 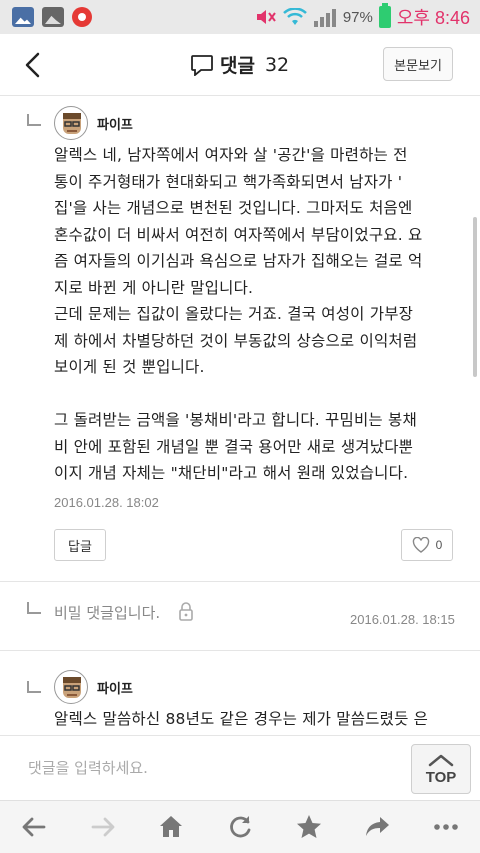 What do you see at coordinates (252, 394) in the screenshot?
I see `comment-line-blank` at bounding box center [252, 394].